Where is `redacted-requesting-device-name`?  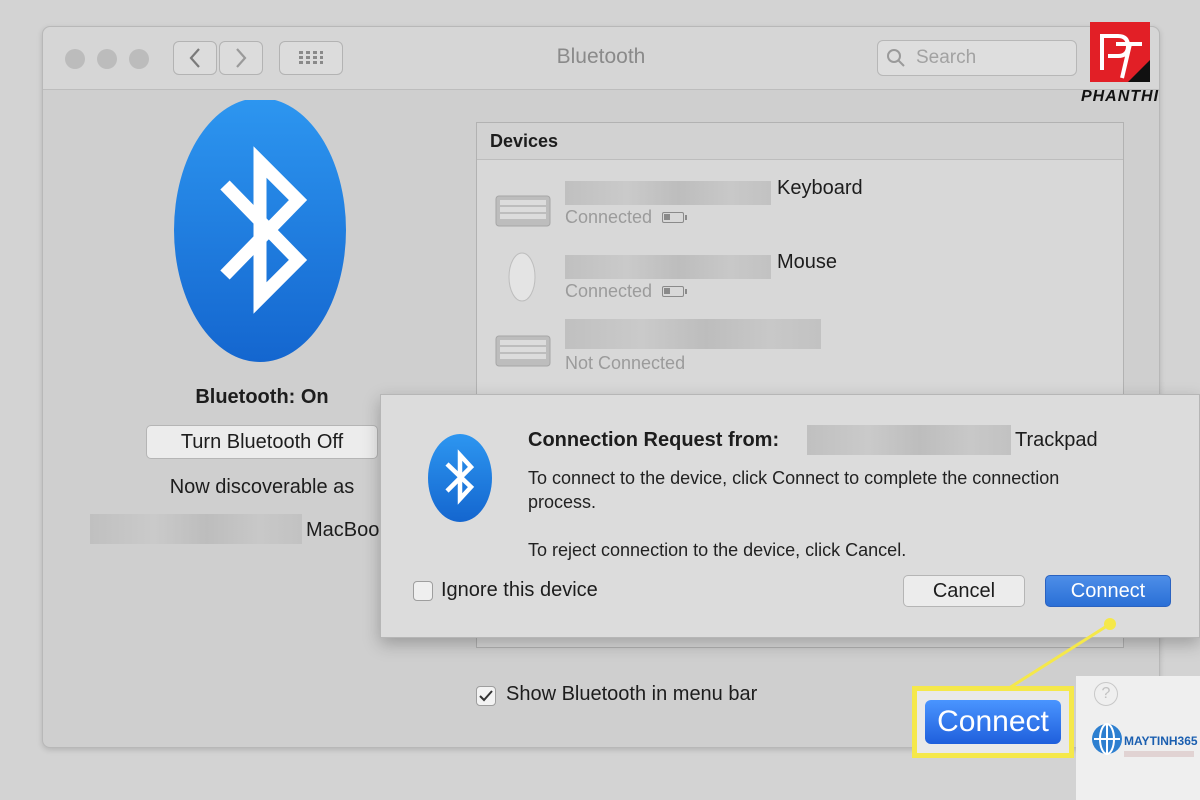 redacted-requesting-device-name is located at coordinates (909, 440).